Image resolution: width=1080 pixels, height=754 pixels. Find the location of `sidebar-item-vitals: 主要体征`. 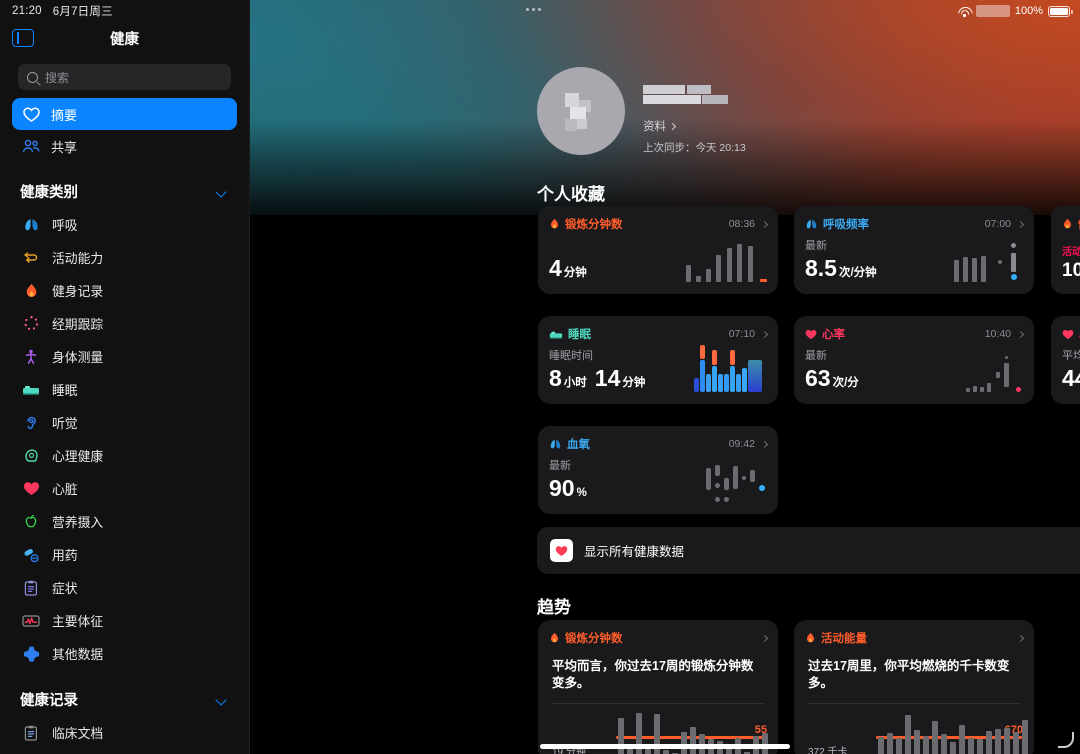

sidebar-item-vitals: 主要体征 is located at coordinates (124, 620).